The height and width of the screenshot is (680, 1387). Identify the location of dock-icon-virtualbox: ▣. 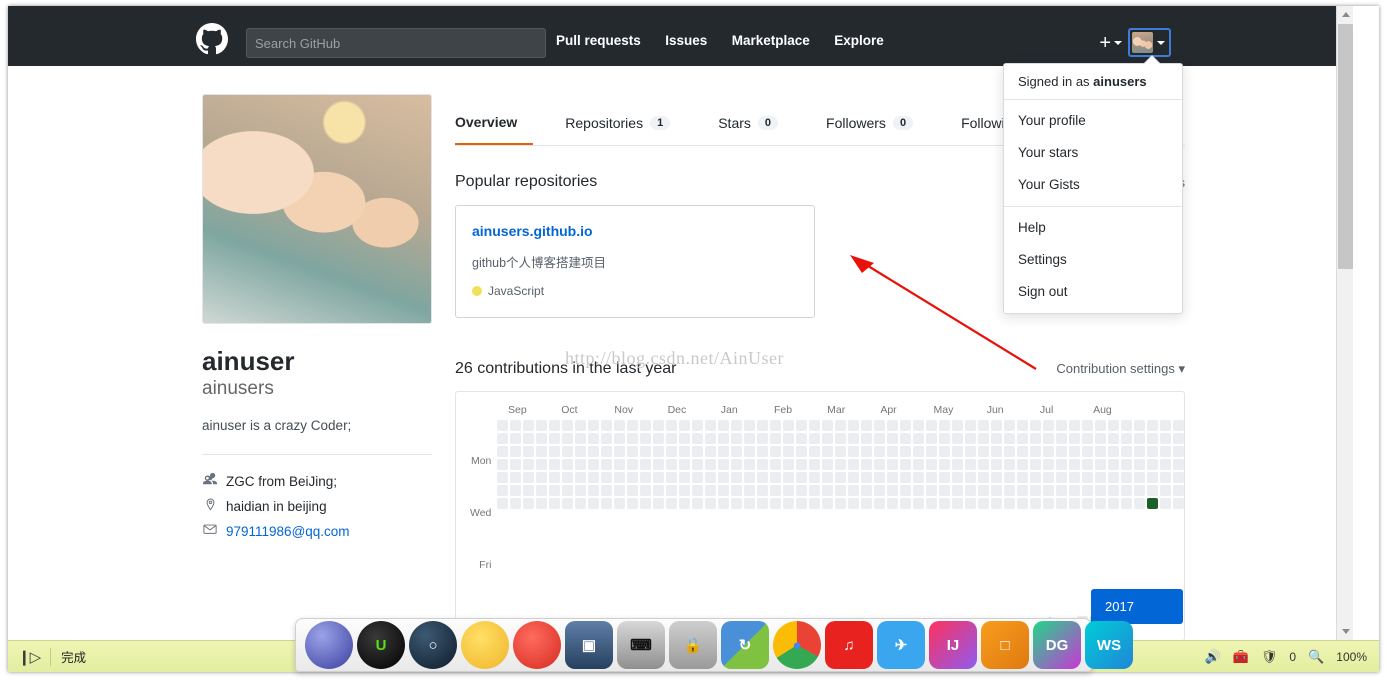
(589, 645).